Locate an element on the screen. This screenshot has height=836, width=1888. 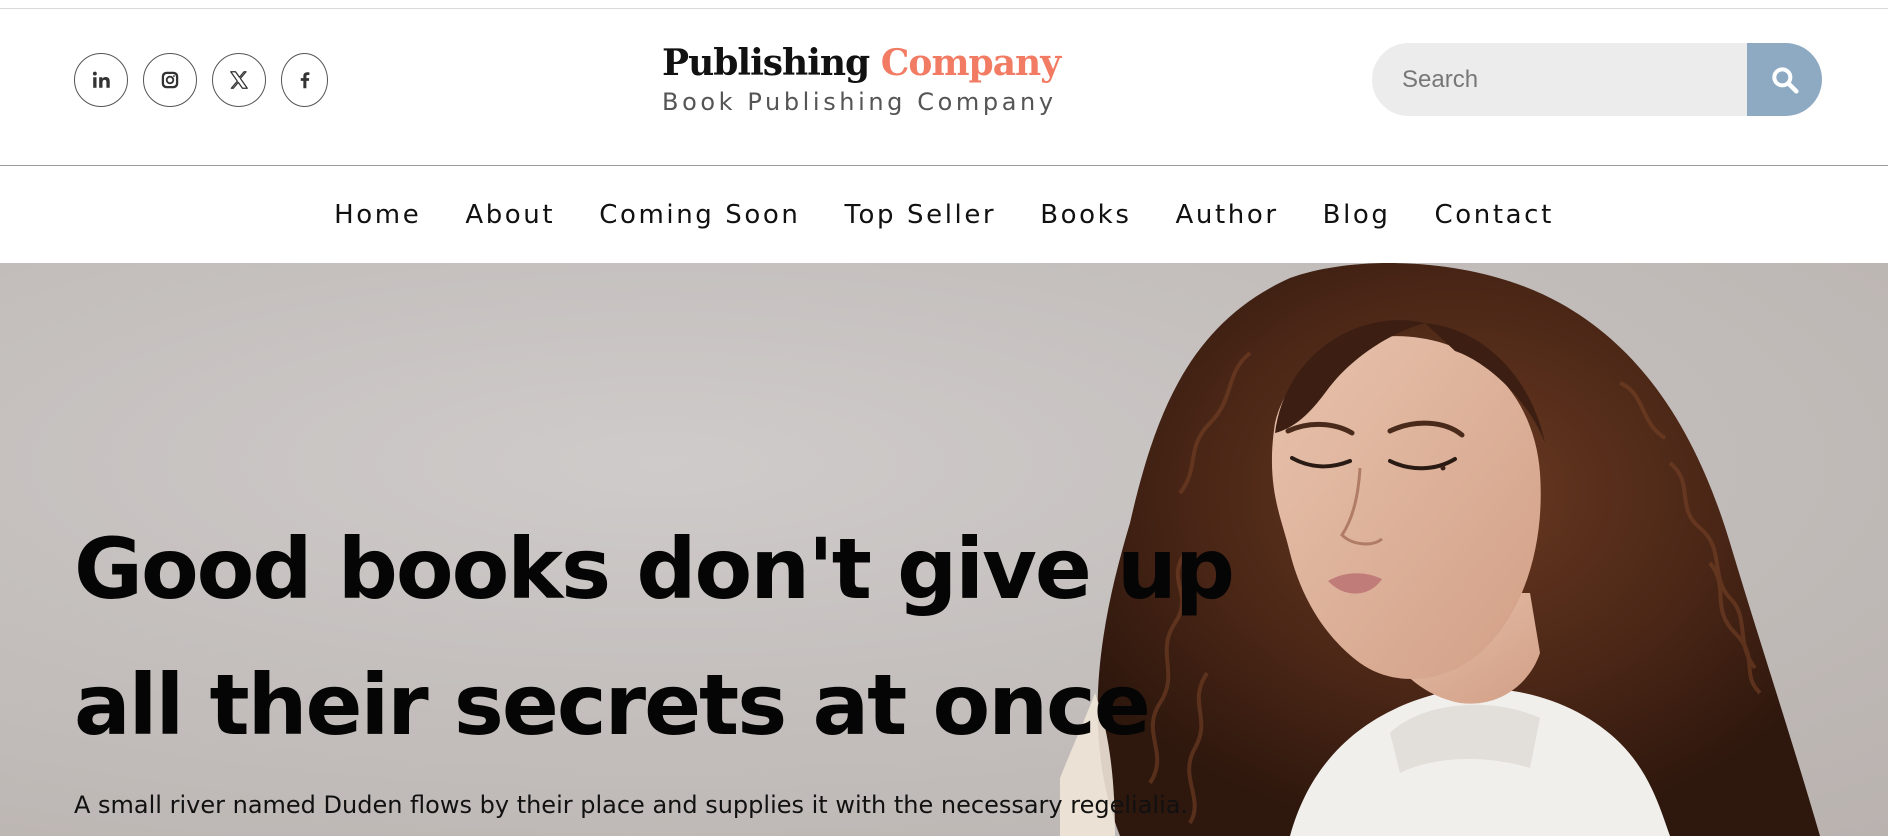
instagram-button is located at coordinates (170, 80).